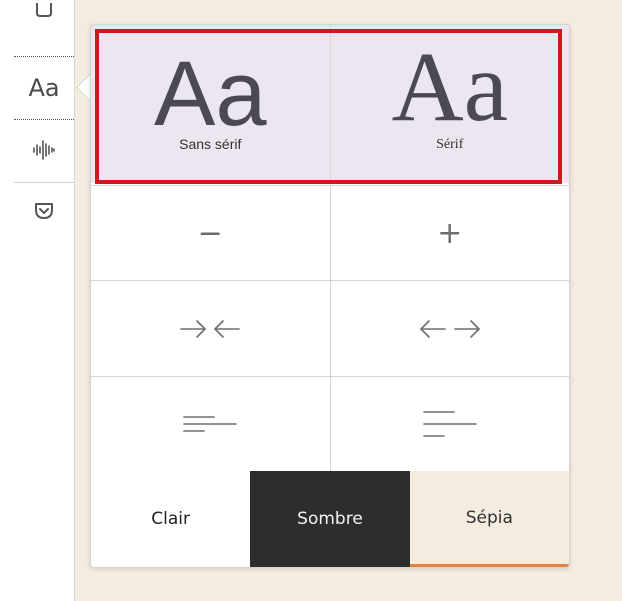  I want to click on pocket-icon, so click(44, 211).